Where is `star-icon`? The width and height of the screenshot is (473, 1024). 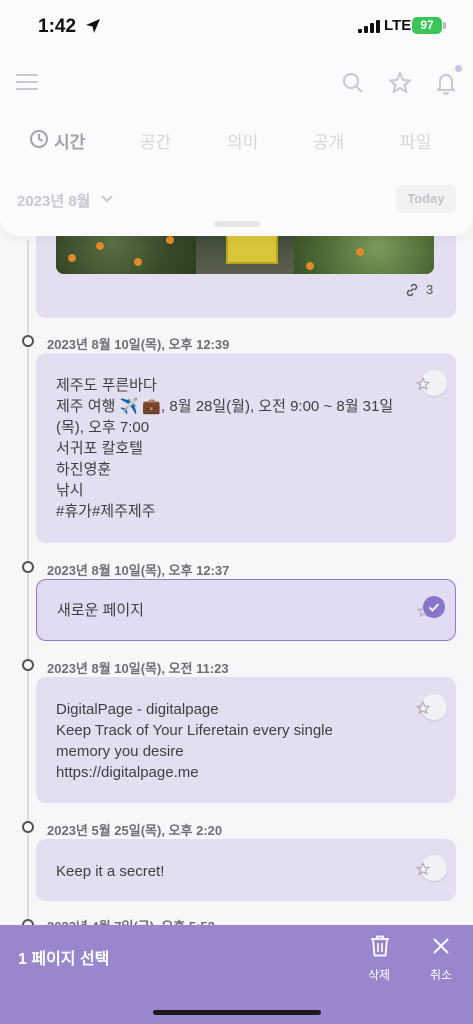
star-icon is located at coordinates (400, 83).